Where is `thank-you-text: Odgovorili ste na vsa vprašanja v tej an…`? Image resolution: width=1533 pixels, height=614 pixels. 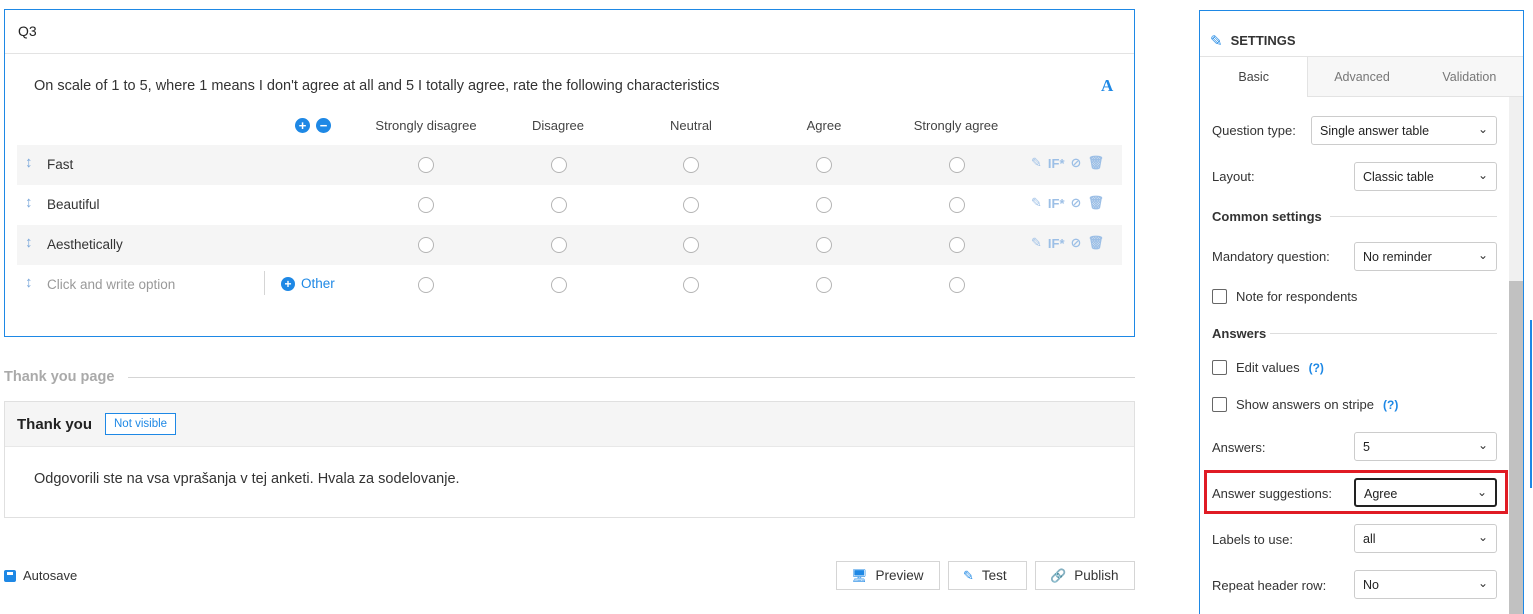
thank-you-text: Odgovorili ste na vsa vprašanja v tej an… is located at coordinates (247, 479).